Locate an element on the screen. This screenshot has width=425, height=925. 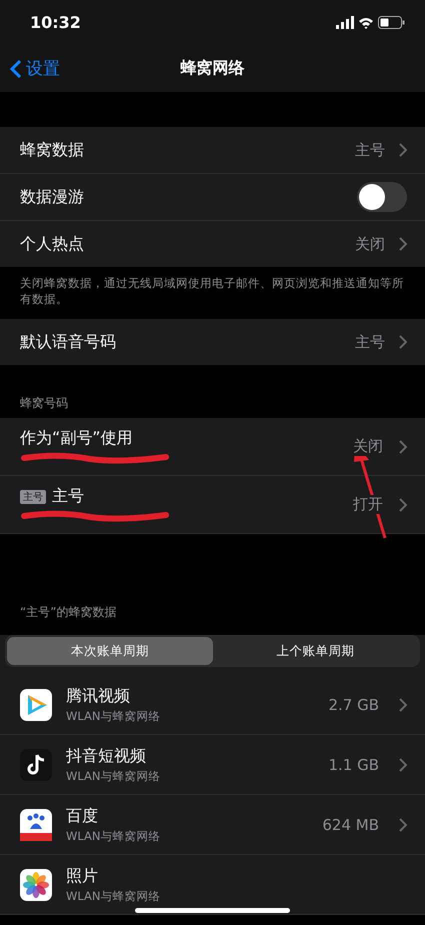
data-usage: 624 MB is located at coordinates (350, 825).